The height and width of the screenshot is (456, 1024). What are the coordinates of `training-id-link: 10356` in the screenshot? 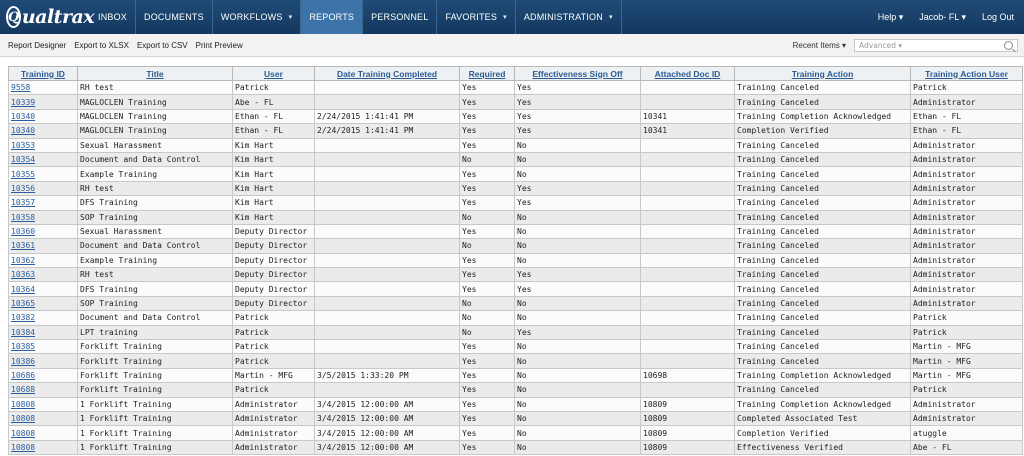 It's located at (43, 188).